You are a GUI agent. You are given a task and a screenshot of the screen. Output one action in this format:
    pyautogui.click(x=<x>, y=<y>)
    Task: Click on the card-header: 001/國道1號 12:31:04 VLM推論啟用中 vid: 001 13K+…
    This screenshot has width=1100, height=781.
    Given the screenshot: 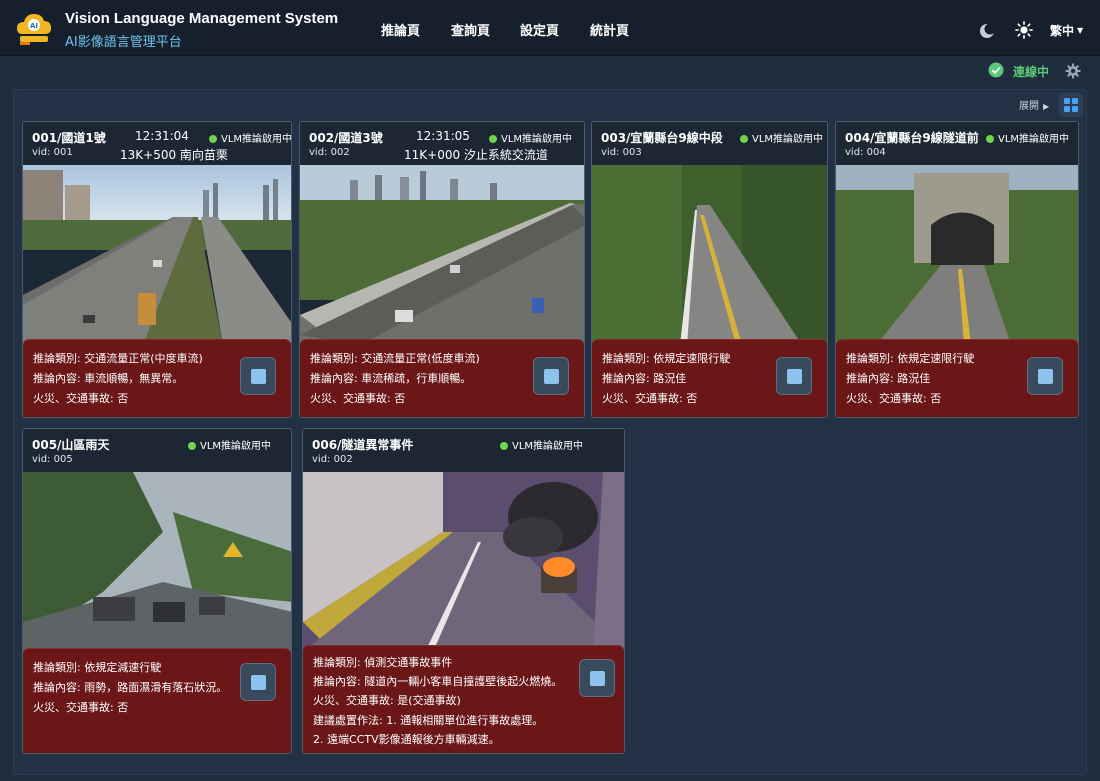 What is the action you would take?
    pyautogui.click(x=157, y=143)
    